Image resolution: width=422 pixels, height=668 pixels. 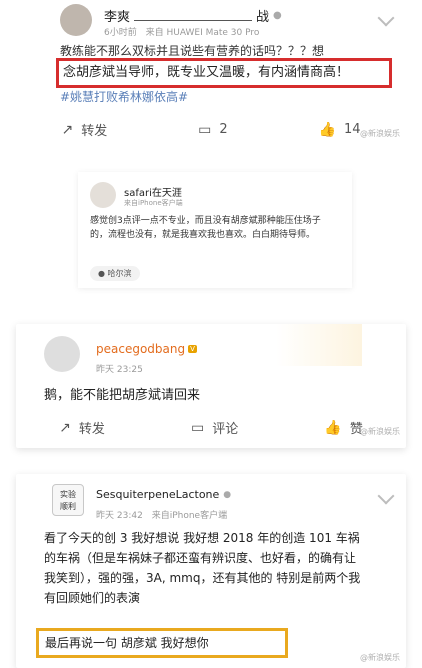 What do you see at coordinates (343, 428) in the screenshot?
I see `like-button: 👍 赞` at bounding box center [343, 428].